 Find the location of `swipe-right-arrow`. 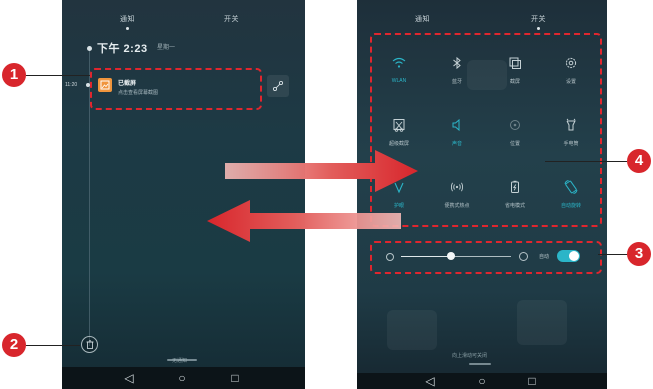

swipe-right-arrow is located at coordinates (321, 171).